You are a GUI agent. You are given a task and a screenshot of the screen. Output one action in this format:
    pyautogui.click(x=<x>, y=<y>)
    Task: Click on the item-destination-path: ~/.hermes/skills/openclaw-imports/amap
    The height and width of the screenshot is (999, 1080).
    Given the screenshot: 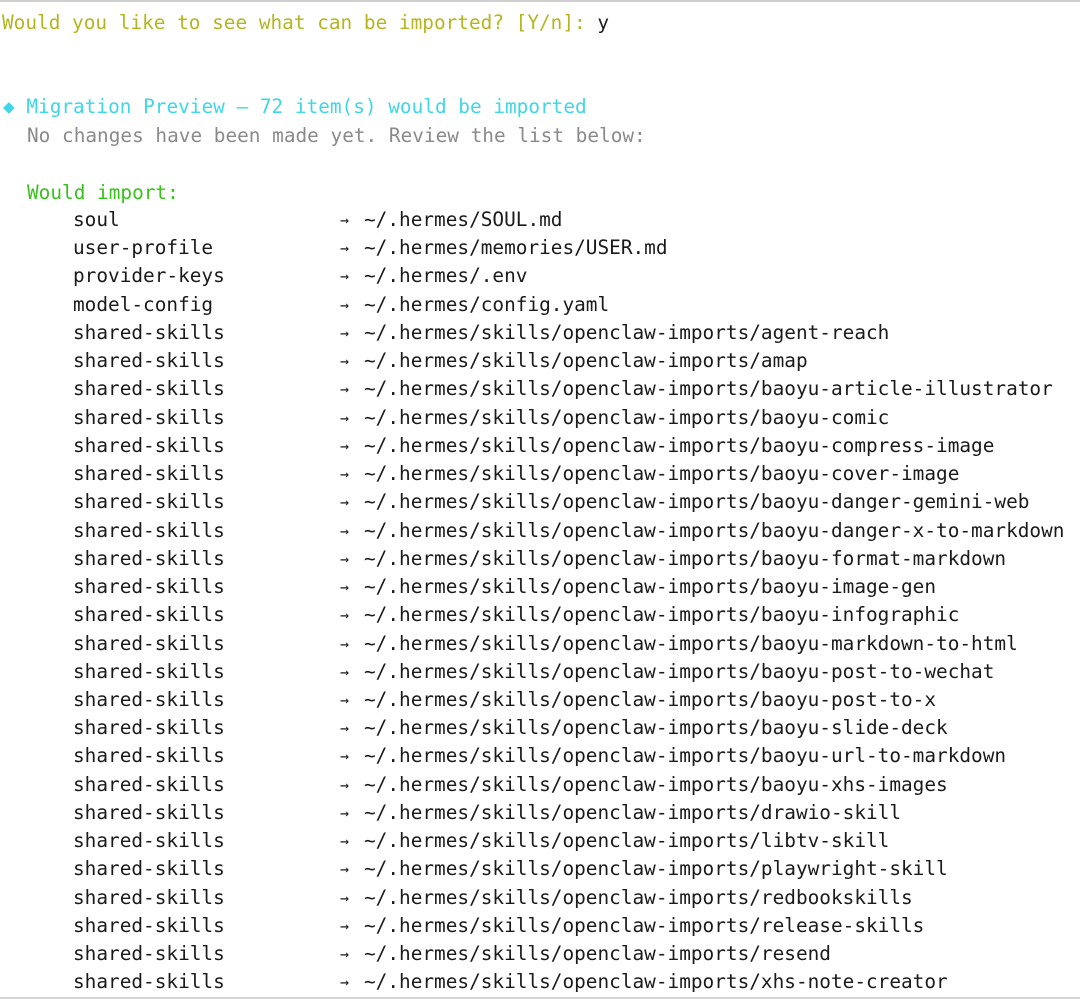 What is the action you would take?
    pyautogui.click(x=586, y=361)
    